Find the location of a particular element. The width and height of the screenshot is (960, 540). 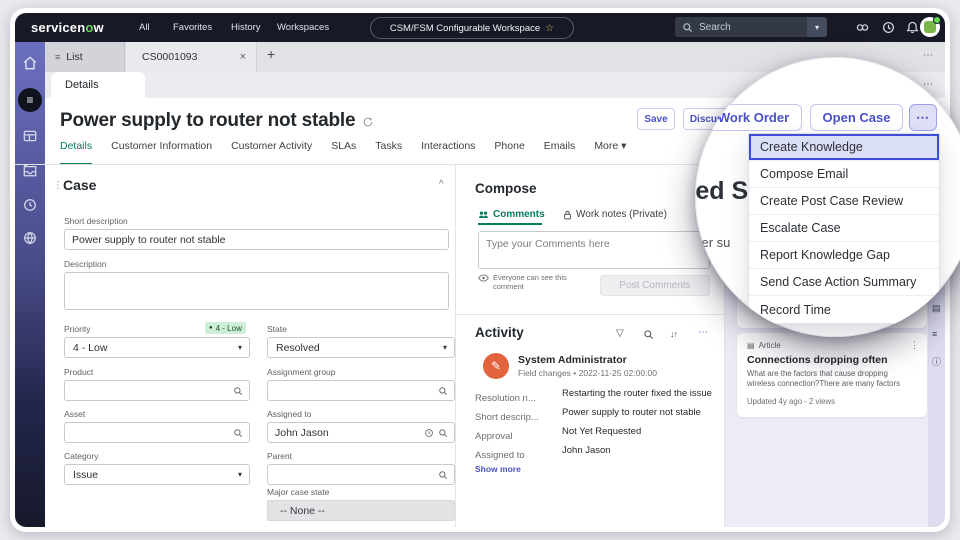

tab-details-form: Details is located at coordinates (76, 152).